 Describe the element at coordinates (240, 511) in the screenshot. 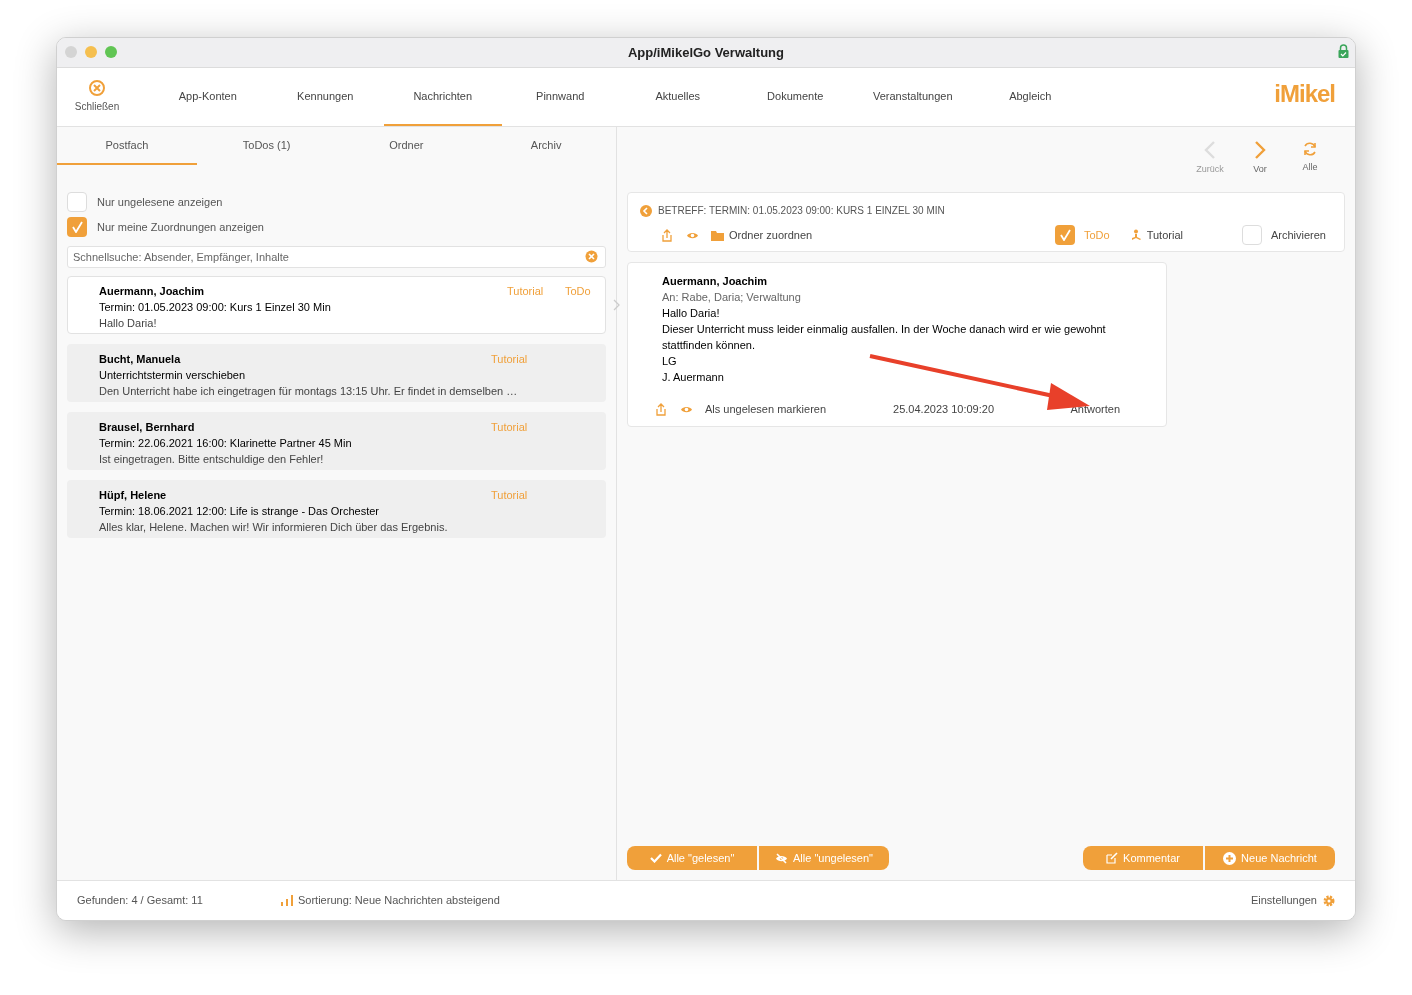

I see `message-subject: Termin: 18.06.2021 12:00: Life is strange - Das Orchester` at that location.